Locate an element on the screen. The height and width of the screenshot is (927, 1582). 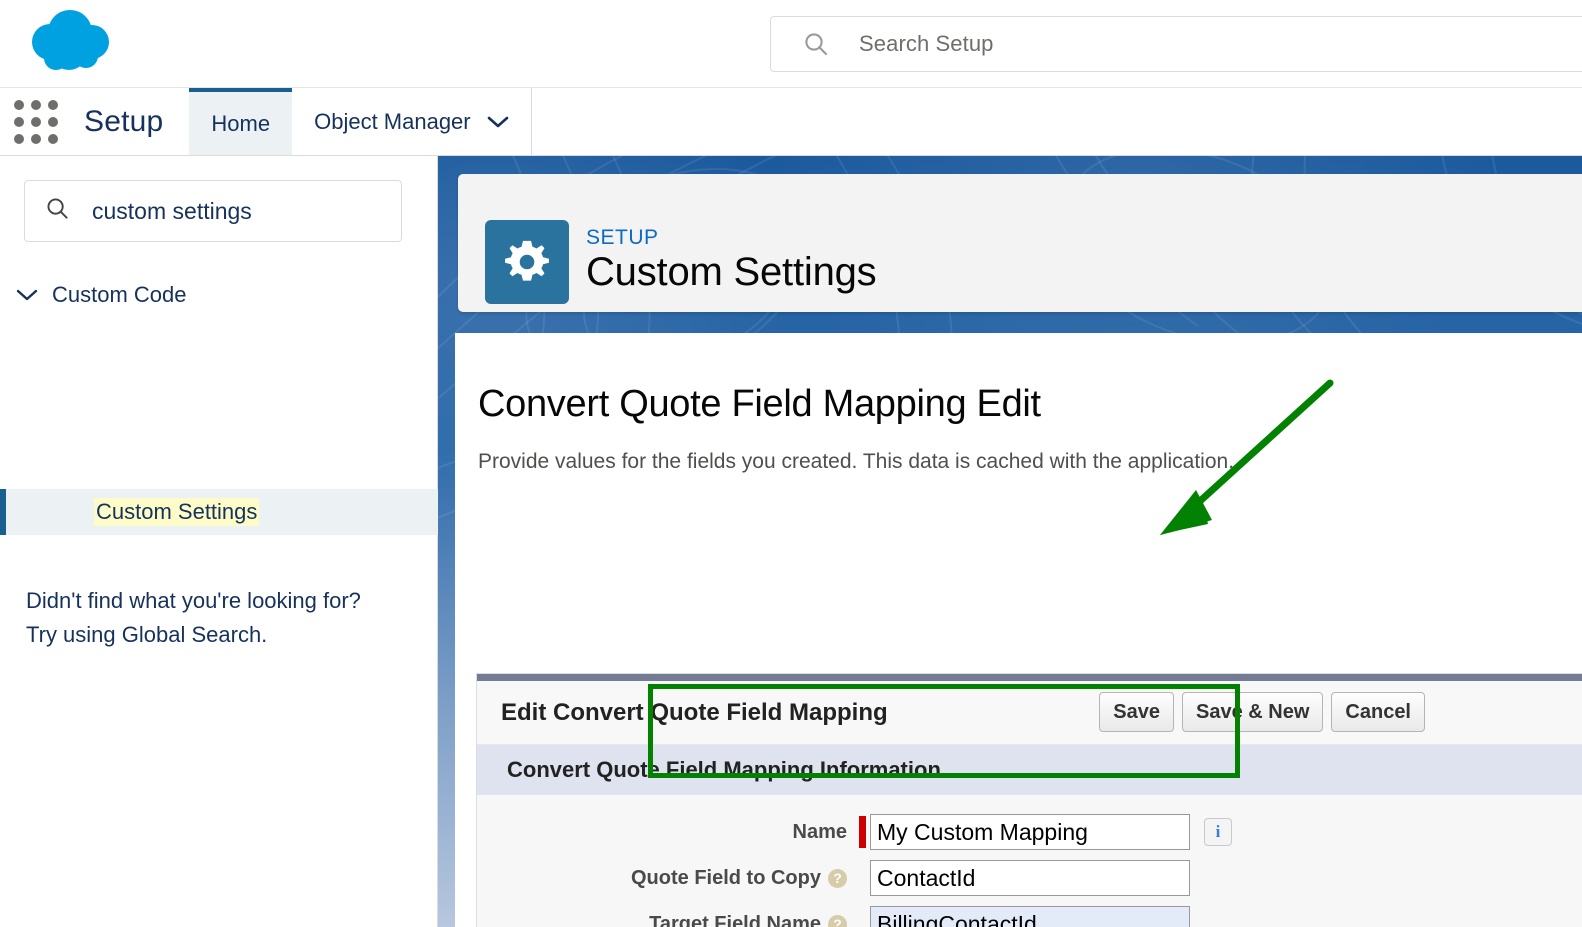
sidebar-item-label: Custom Settings is located at coordinates (177, 512).